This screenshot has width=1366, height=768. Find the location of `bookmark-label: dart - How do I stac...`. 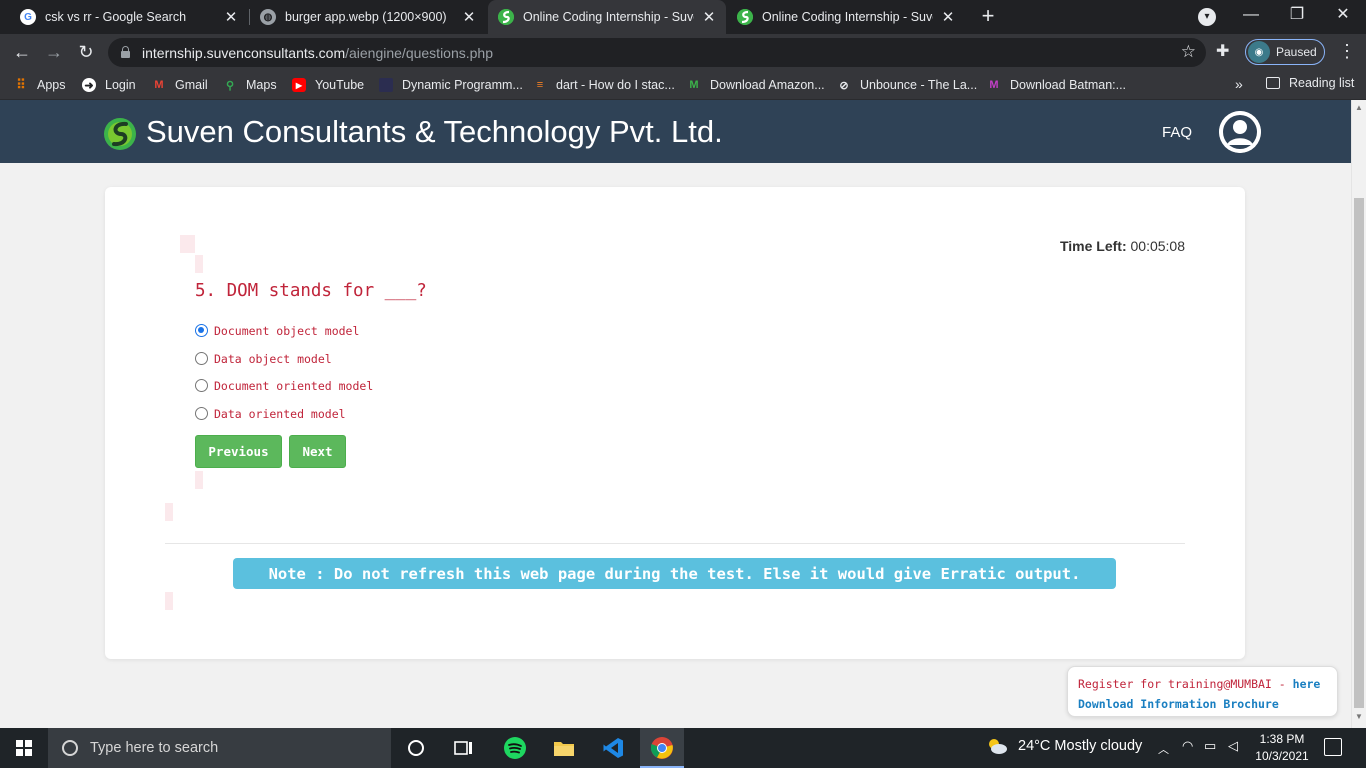

bookmark-label: dart - How do I stac... is located at coordinates (615, 85).